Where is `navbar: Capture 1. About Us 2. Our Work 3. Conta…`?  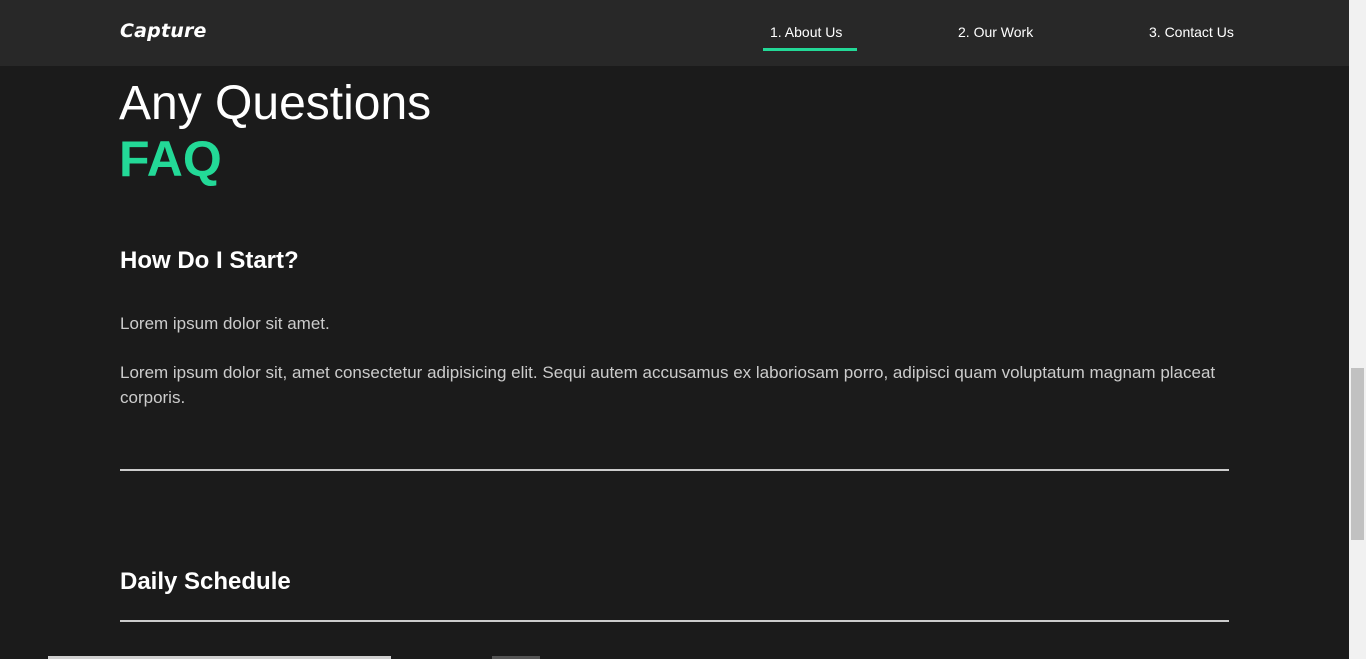
navbar: Capture 1. About Us 2. Our Work 3. Conta… is located at coordinates (674, 33).